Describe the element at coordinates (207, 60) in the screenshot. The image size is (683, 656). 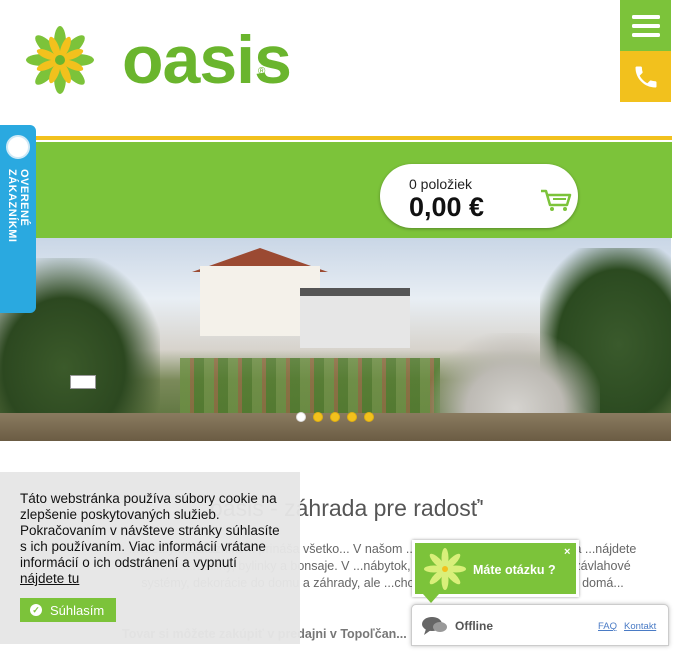
I see `logo-wordmark: oasis` at that location.